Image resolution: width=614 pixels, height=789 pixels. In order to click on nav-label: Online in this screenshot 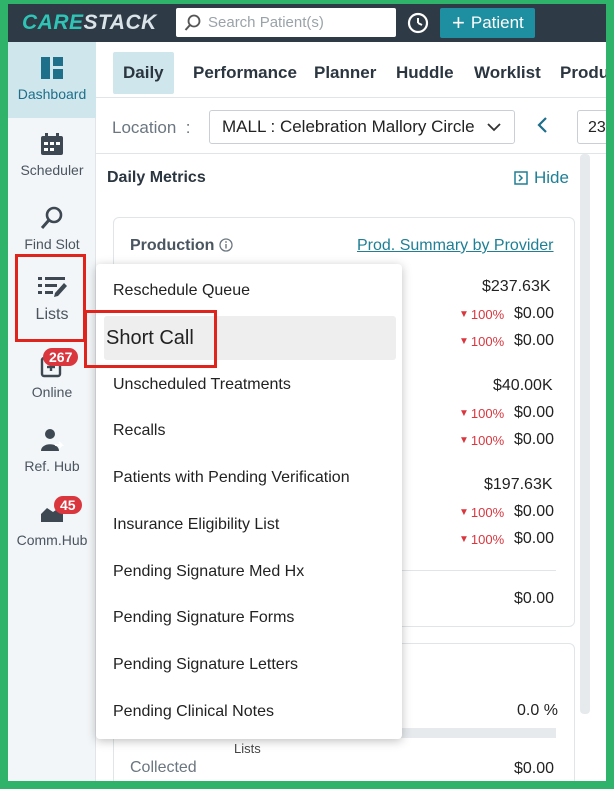, I will do `click(52, 392)`.